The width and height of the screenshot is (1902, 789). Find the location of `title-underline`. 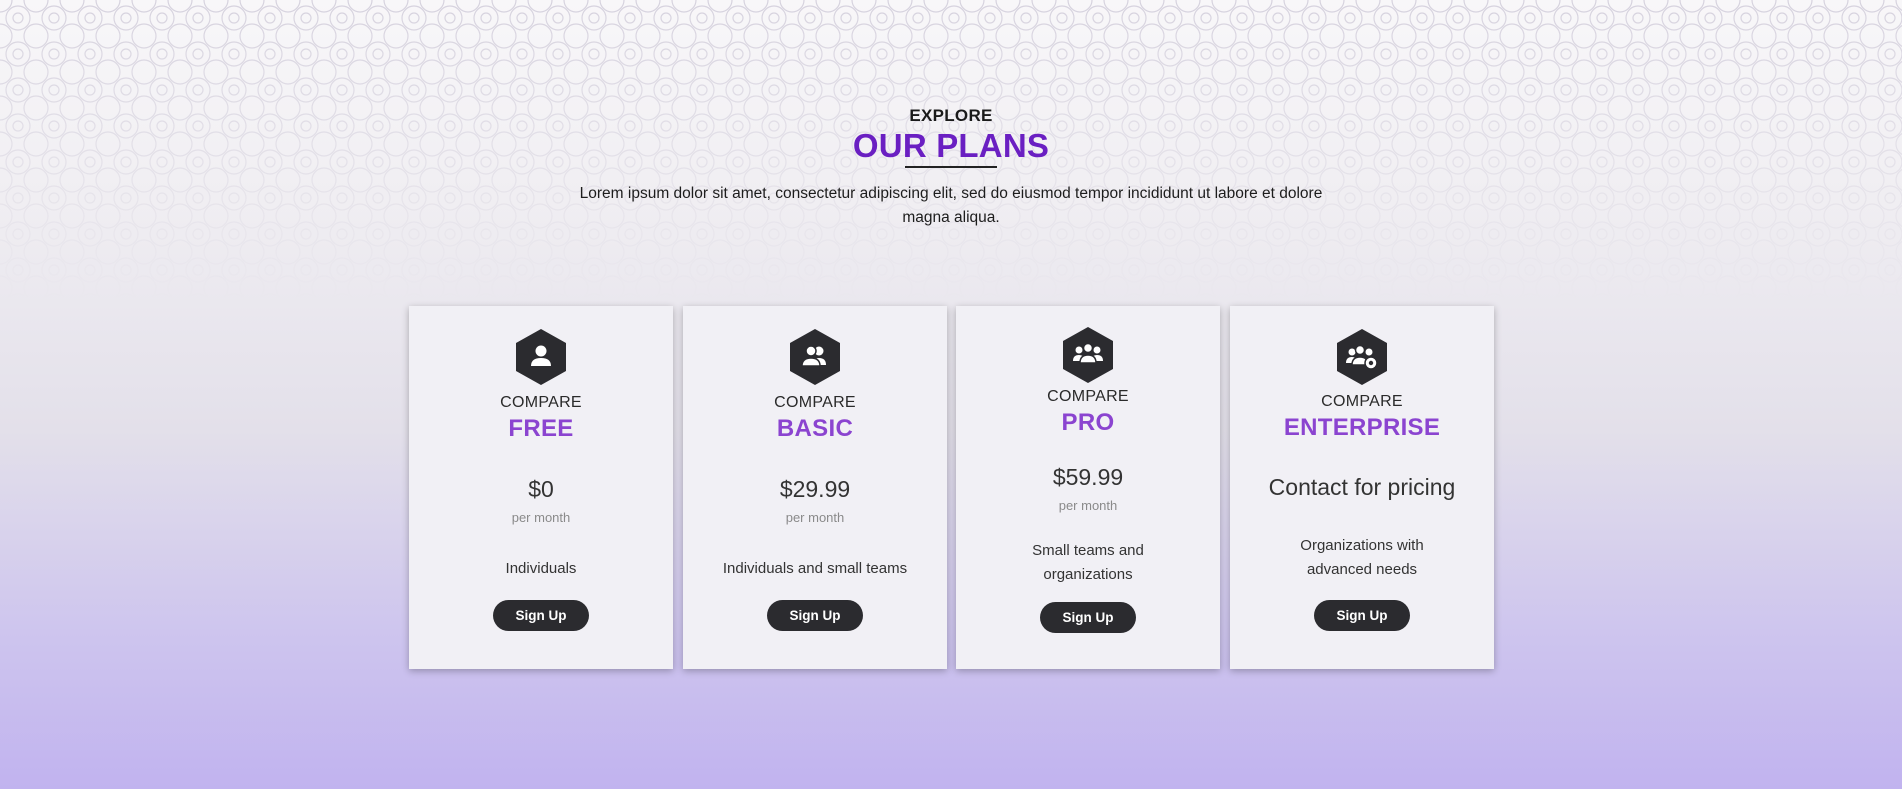

title-underline is located at coordinates (951, 167).